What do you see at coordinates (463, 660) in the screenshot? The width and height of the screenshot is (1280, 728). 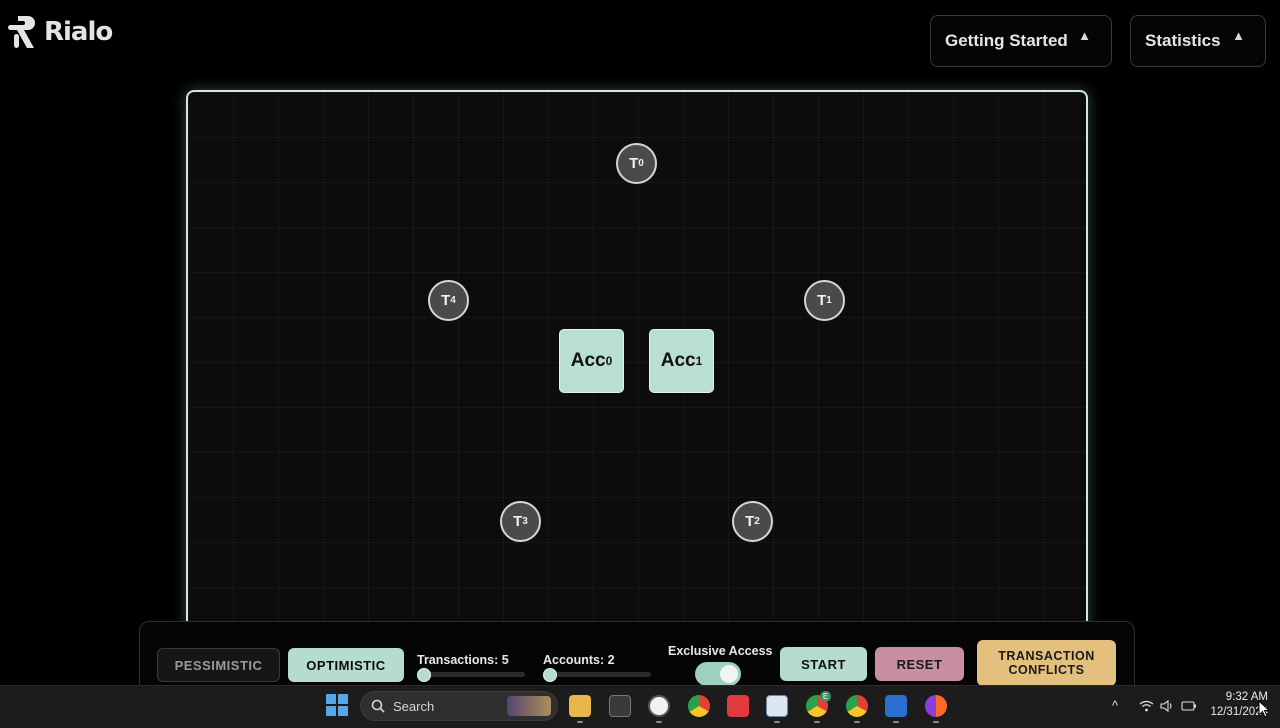 I see `transactions-slider-label: Transactions: 5` at bounding box center [463, 660].